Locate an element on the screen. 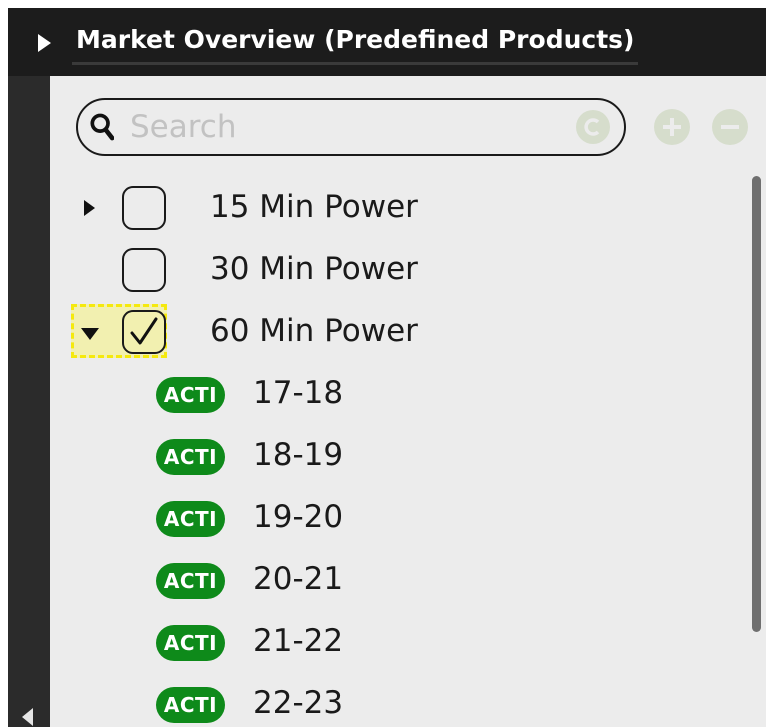 This screenshot has height=727, width=766. search-input is located at coordinates (340, 127).